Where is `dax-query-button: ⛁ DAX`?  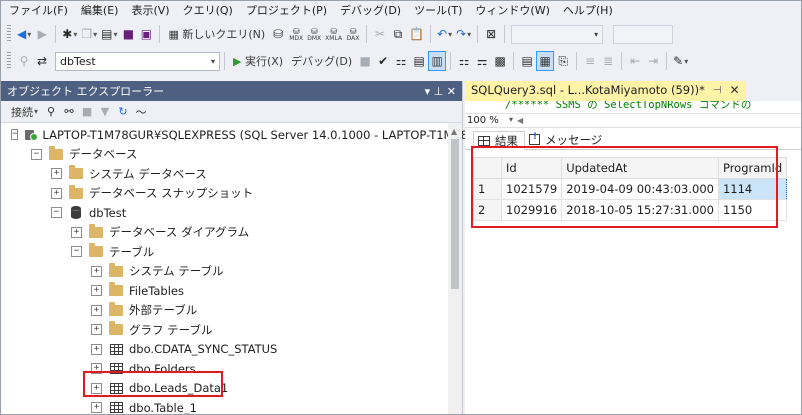
dax-query-button: ⛁ DAX is located at coordinates (353, 34).